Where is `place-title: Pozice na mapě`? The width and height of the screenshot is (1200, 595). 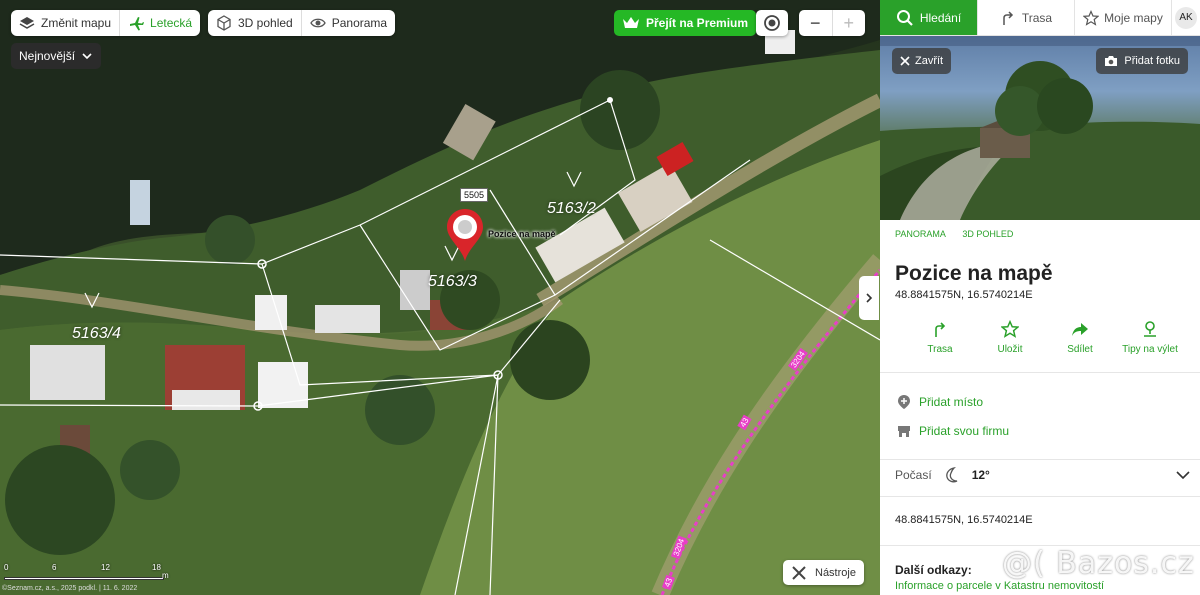 place-title: Pozice na mapě is located at coordinates (974, 273).